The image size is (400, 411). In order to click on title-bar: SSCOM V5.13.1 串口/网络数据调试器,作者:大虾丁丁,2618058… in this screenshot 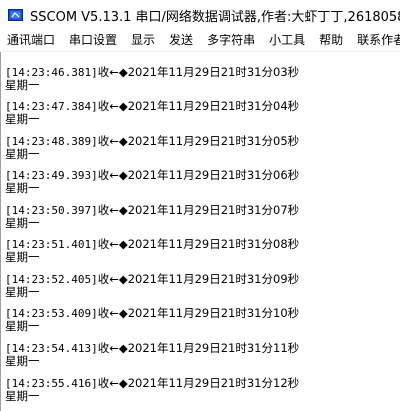, I will do `click(200, 15)`.